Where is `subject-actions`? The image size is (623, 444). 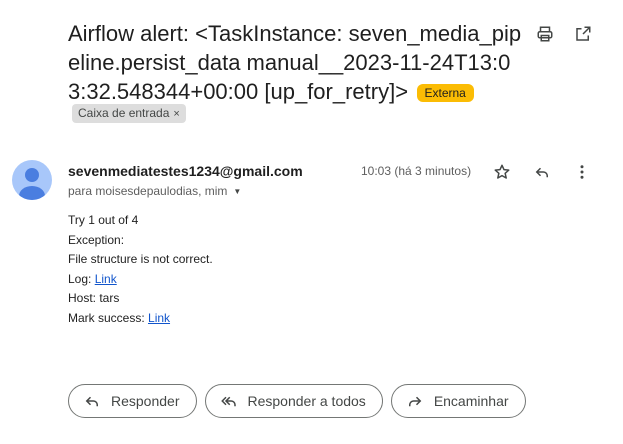
subject-actions is located at coordinates (564, 34).